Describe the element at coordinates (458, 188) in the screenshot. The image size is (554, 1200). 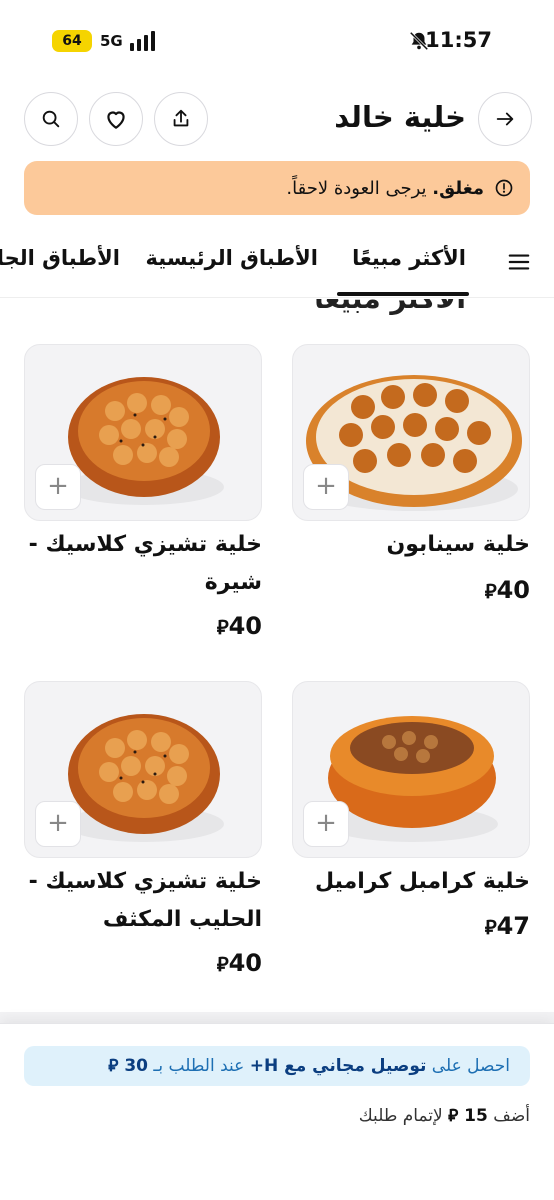
I see `closed-status: مغلق.` at that location.